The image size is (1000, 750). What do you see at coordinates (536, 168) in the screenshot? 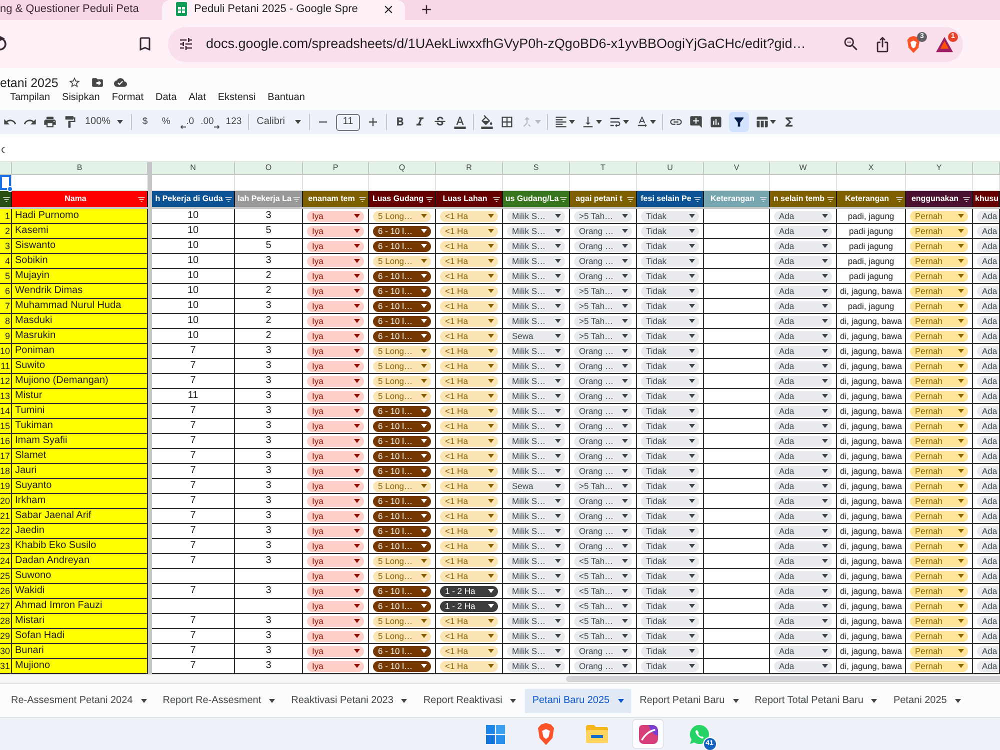
I see `column-heading: S` at bounding box center [536, 168].